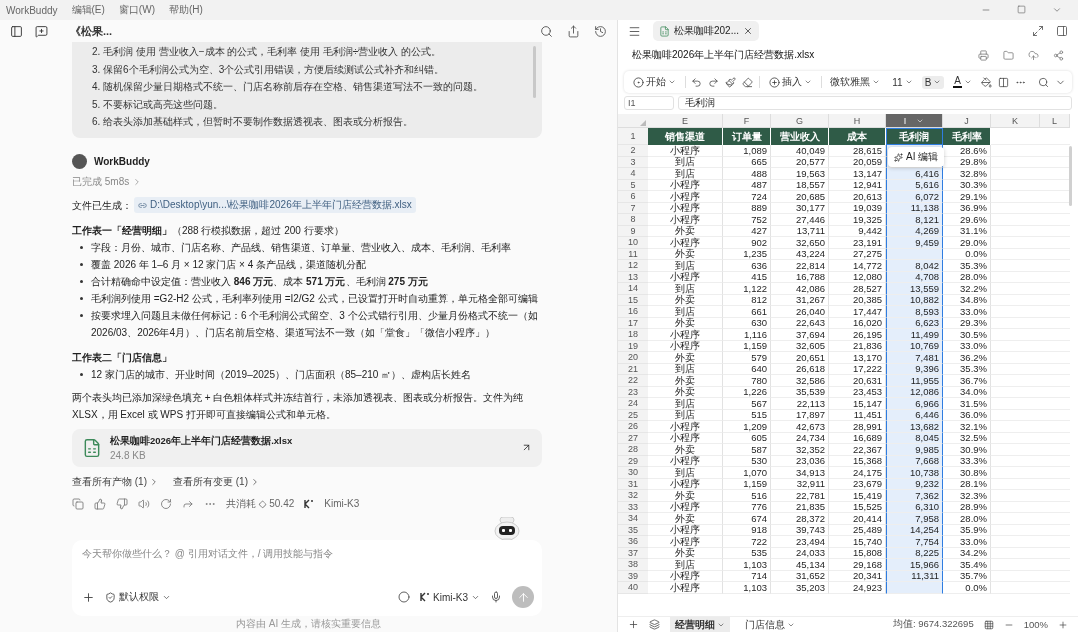 This screenshot has height=632, width=1078. Describe the element at coordinates (1062, 31) in the screenshot. I see `panel-icon` at that location.